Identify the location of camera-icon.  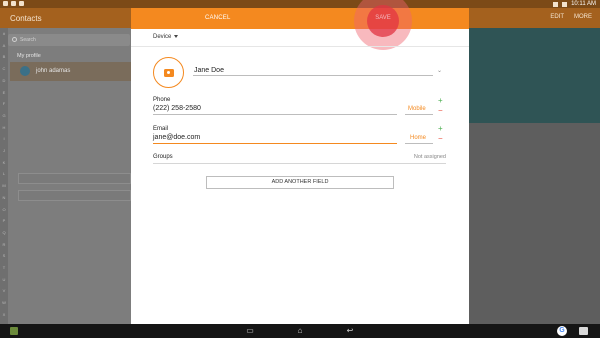
(169, 73).